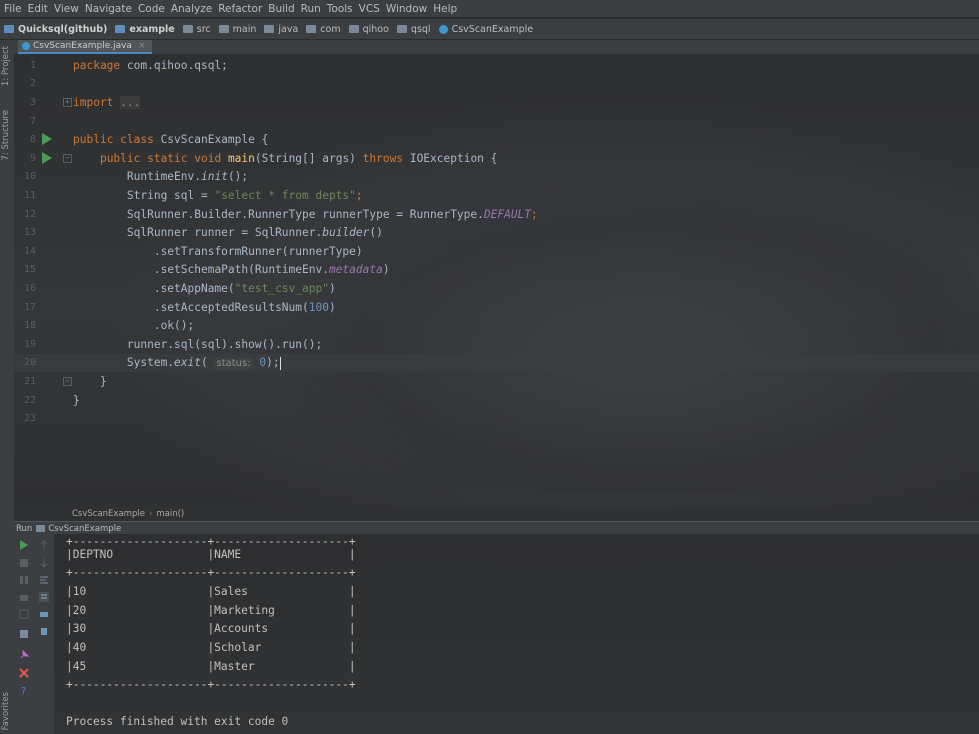 The height and width of the screenshot is (734, 979). I want to click on token: exit, so click(187, 363).